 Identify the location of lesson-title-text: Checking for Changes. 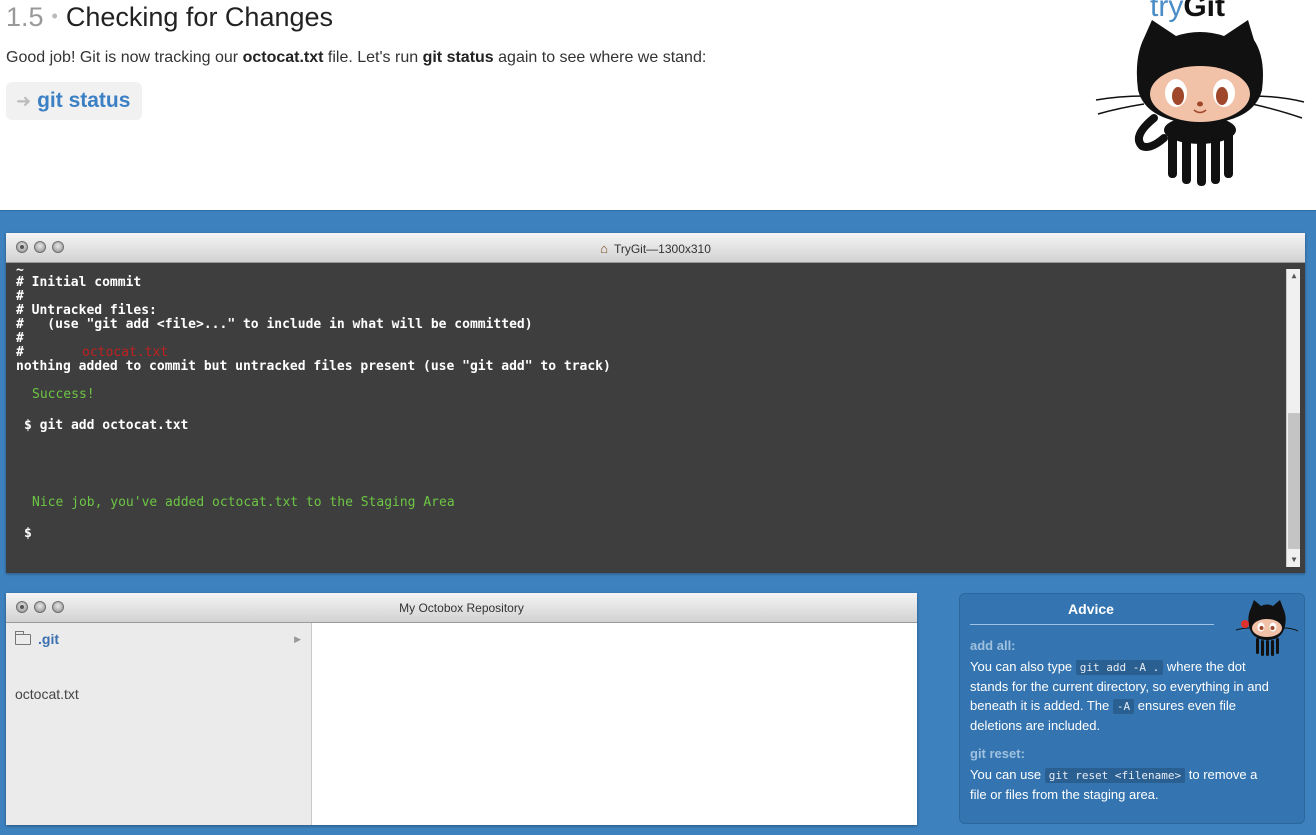
(199, 17).